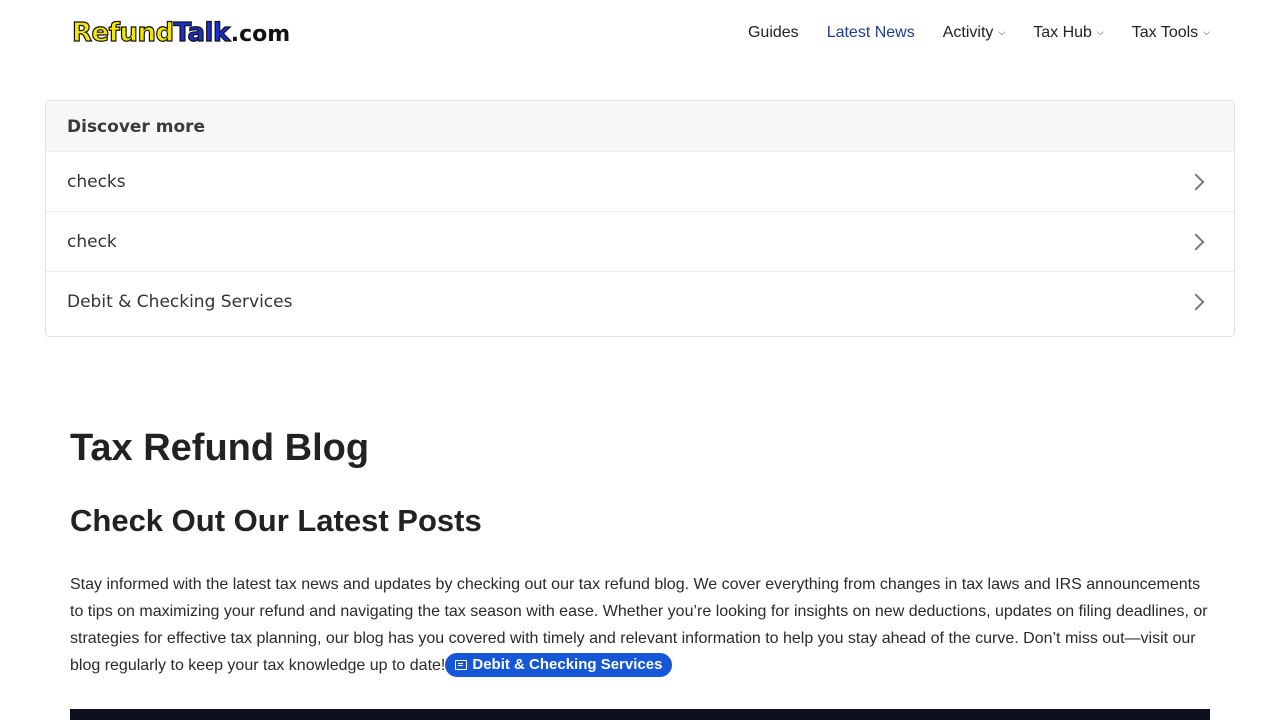 The height and width of the screenshot is (720, 1280). I want to click on debit-checking-pill-link: Debit & Checking Services, so click(559, 665).